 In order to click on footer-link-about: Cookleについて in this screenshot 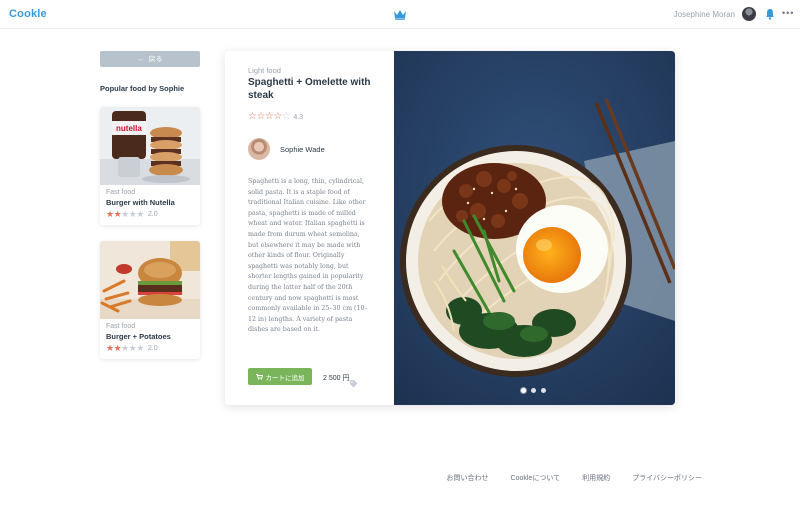, I will do `click(536, 478)`.